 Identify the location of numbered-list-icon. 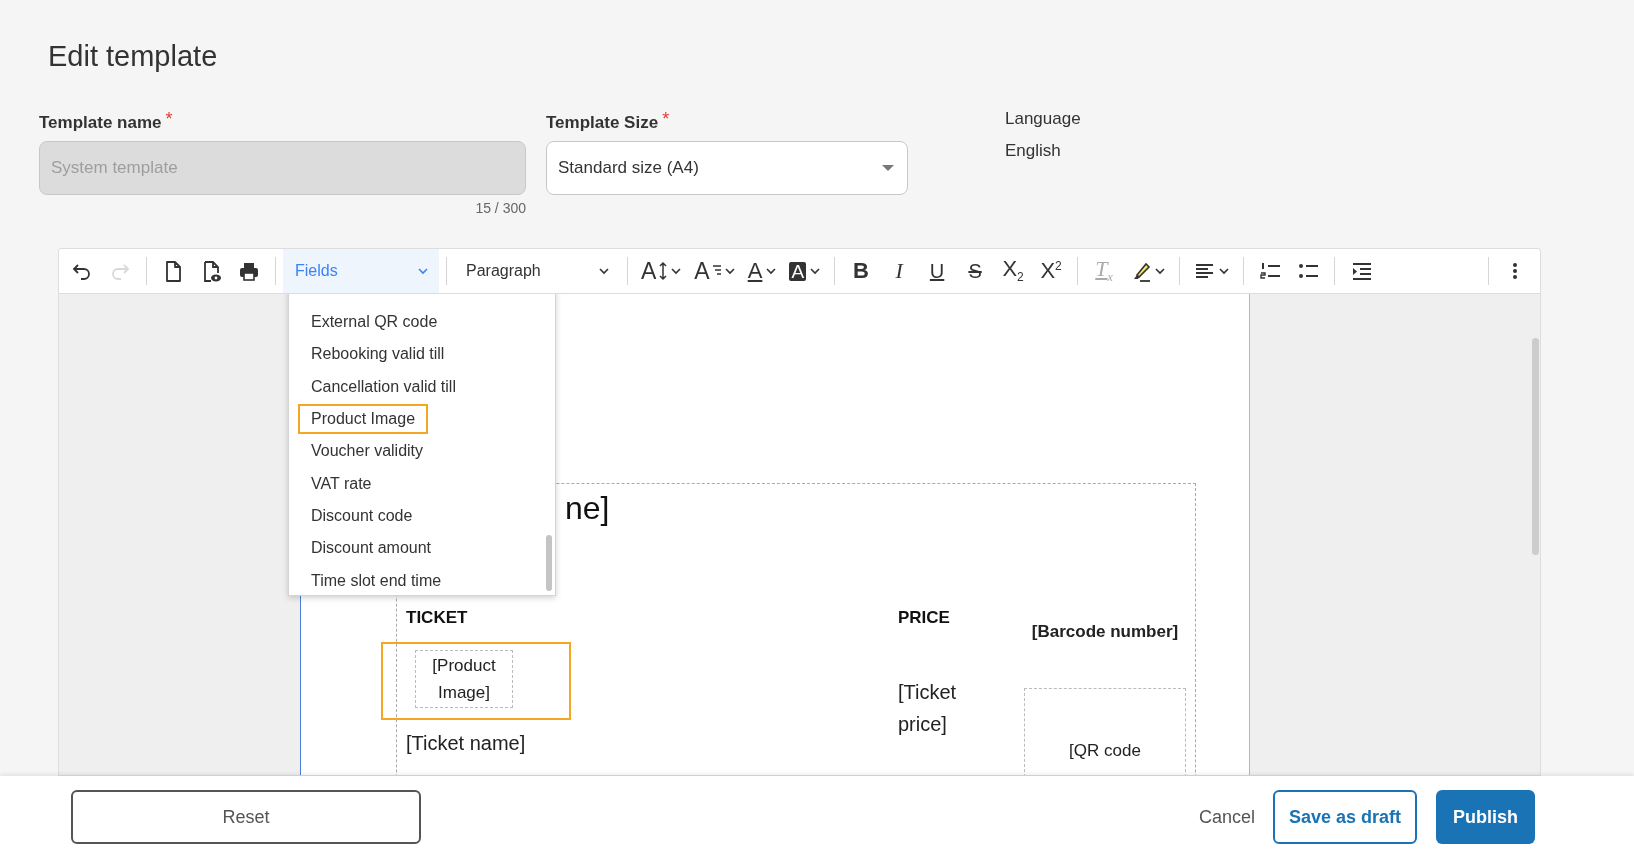
(1270, 271).